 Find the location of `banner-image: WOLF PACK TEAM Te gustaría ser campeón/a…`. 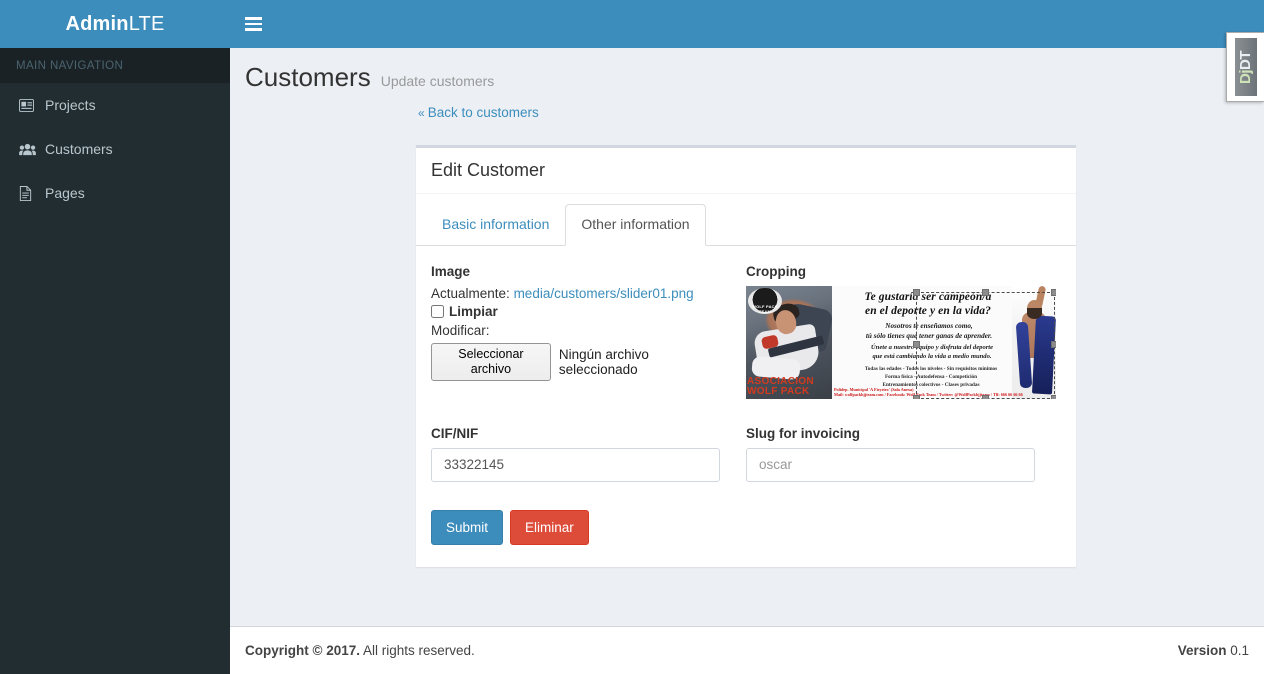

banner-image: WOLF PACK TEAM Te gustaría ser campeón/a… is located at coordinates (901, 342).